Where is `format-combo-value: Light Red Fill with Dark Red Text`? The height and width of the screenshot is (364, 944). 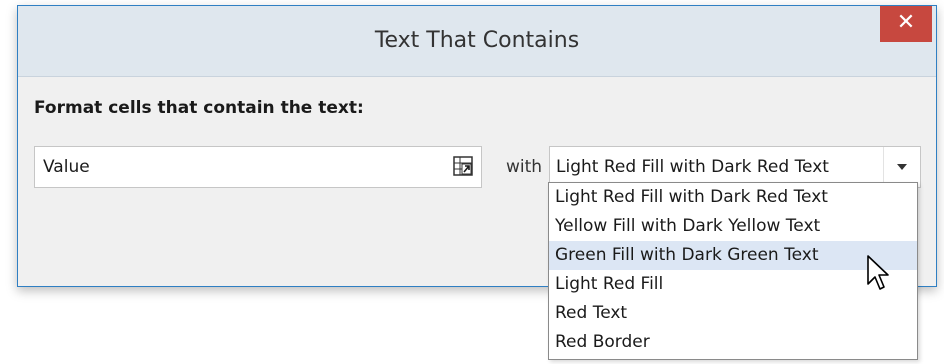 format-combo-value: Light Red Fill with Dark Red Text is located at coordinates (692, 167).